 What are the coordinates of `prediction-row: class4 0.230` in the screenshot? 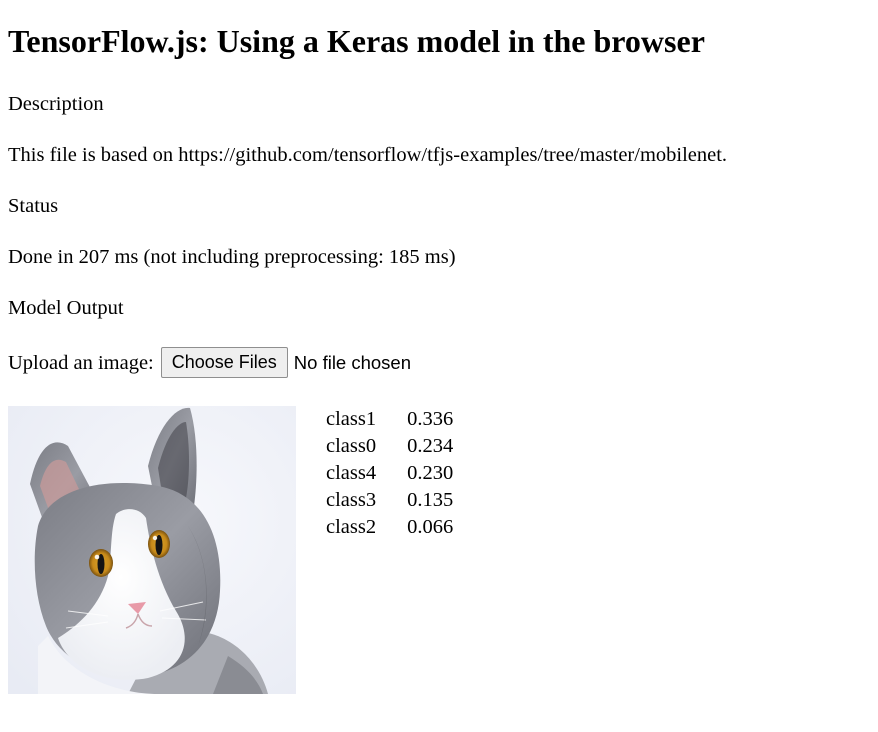 It's located at (389, 473).